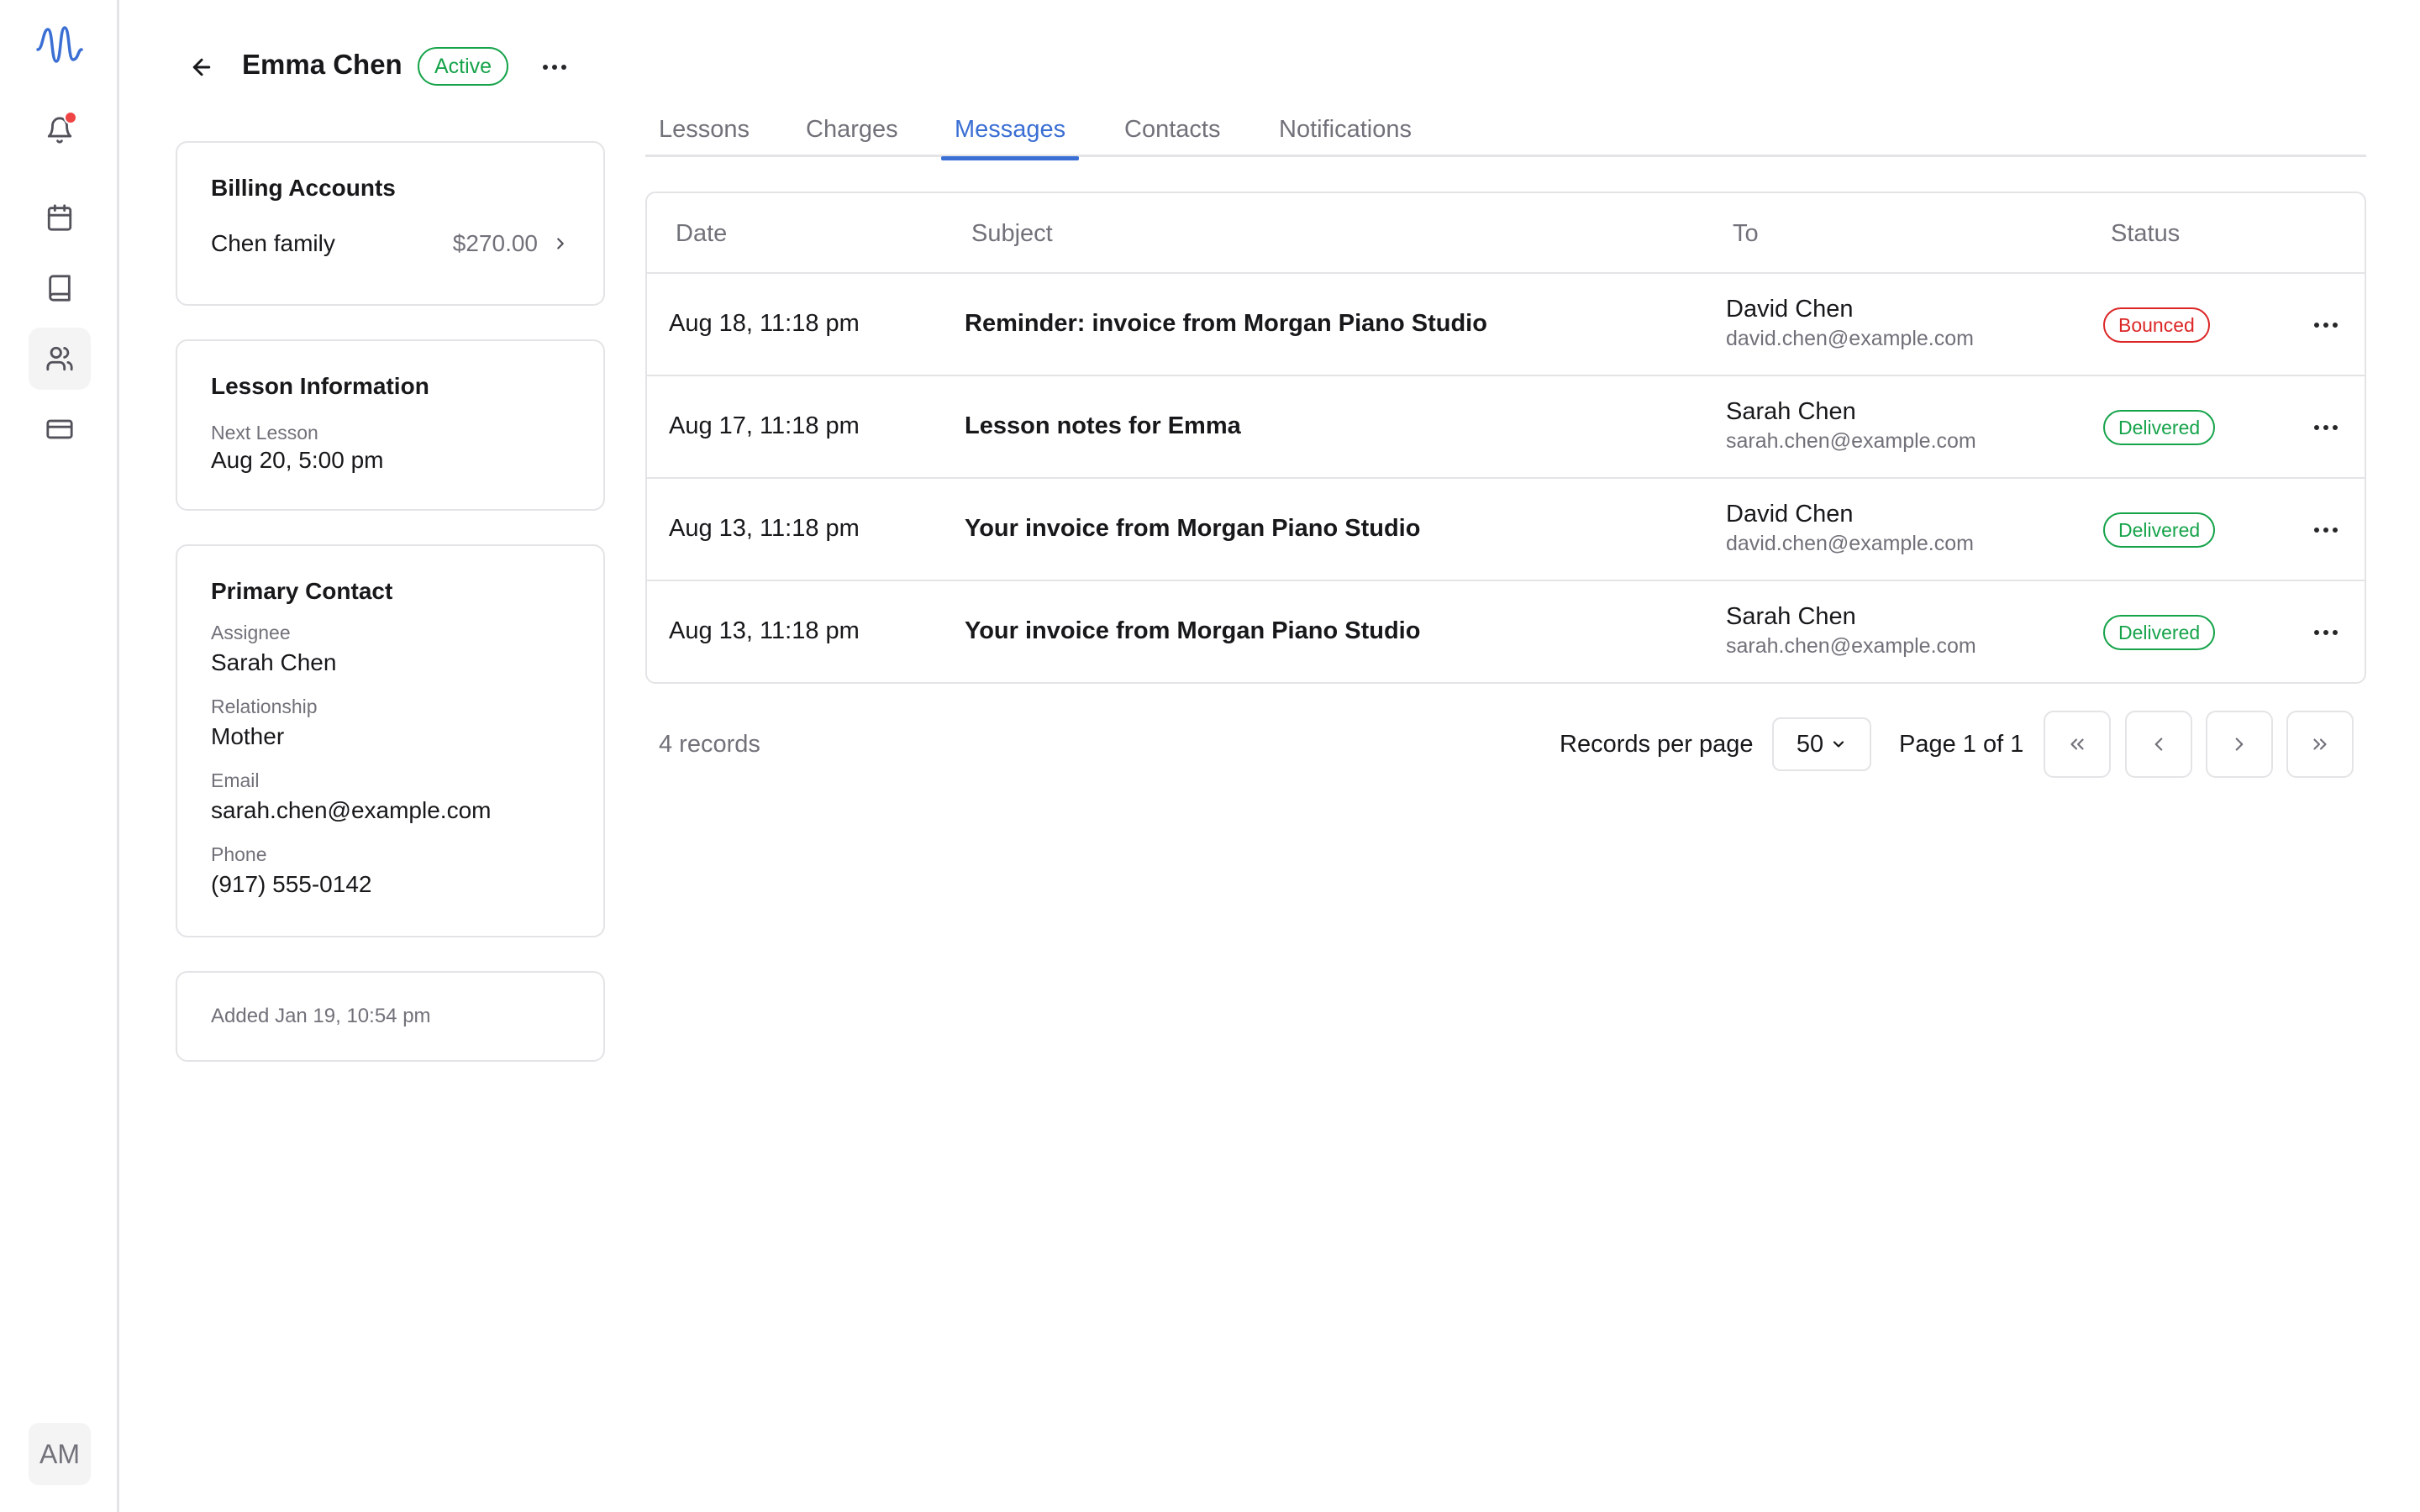 This screenshot has height=1512, width=2420. Describe the element at coordinates (764, 323) in the screenshot. I see `message-date: Aug 18, 11:18 pm` at that location.